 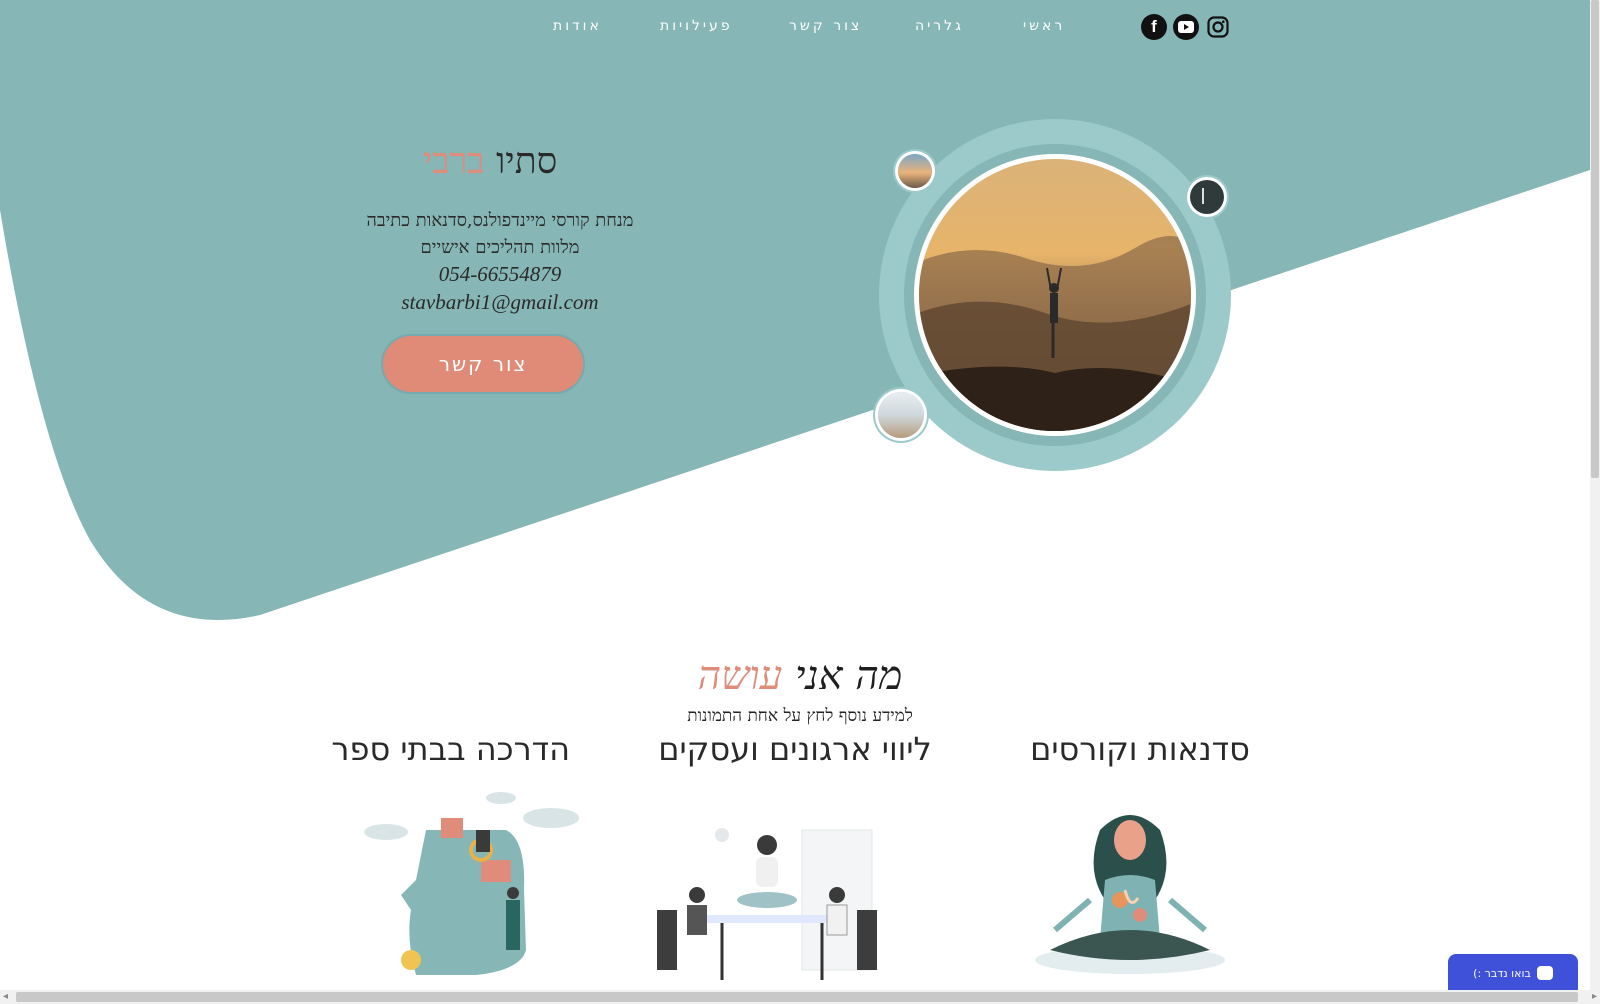 What do you see at coordinates (1595, 495) in the screenshot?
I see `vertical-scrollbar` at bounding box center [1595, 495].